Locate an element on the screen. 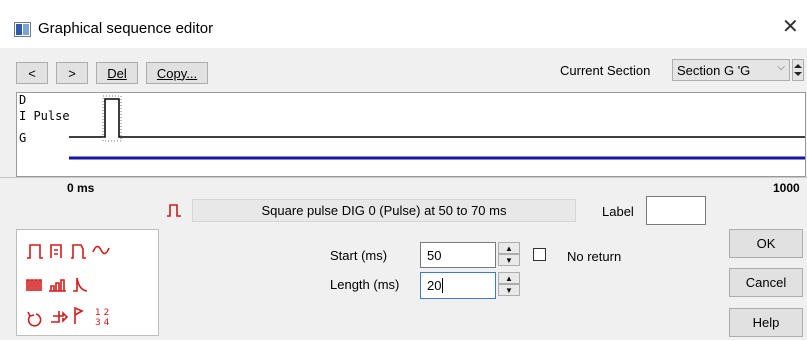 Image resolution: width=807 pixels, height=340 pixels. item-palette: 1 2 3 4 is located at coordinates (87, 282).